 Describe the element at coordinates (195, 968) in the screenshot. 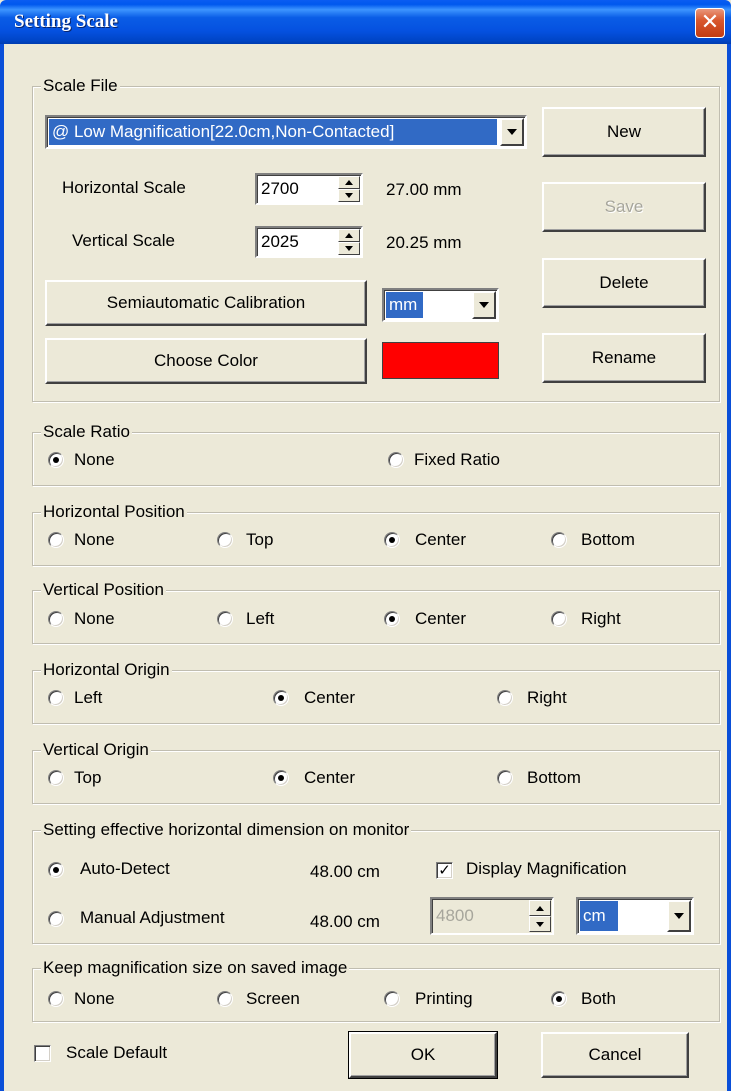

I see `keep-magnification-group-label: Keep magnification size on saved image` at that location.